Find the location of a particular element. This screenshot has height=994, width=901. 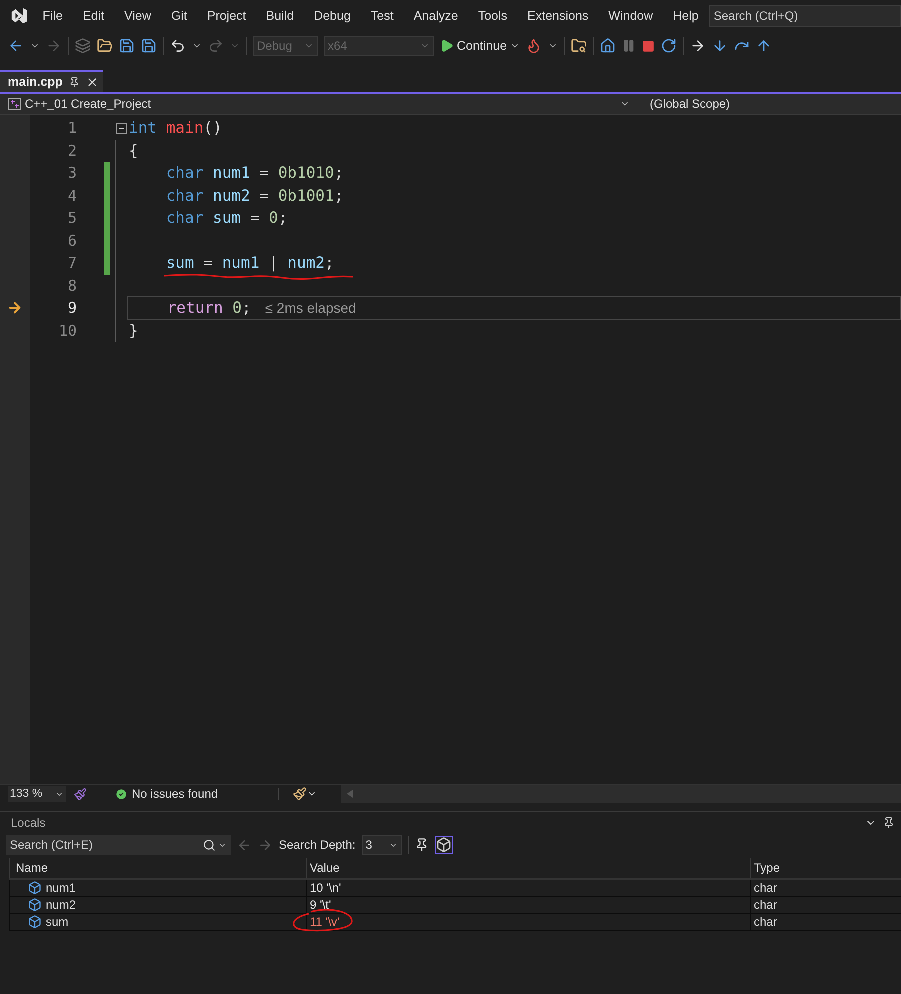

line-number: 2 is located at coordinates (71, 151).